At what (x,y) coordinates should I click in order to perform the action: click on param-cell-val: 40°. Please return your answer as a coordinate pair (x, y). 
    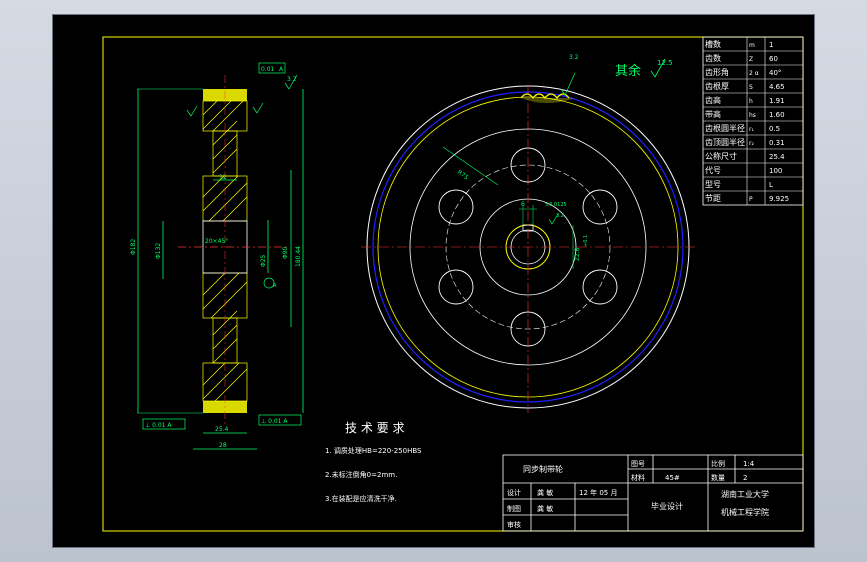
    Looking at the image, I should click on (775, 73).